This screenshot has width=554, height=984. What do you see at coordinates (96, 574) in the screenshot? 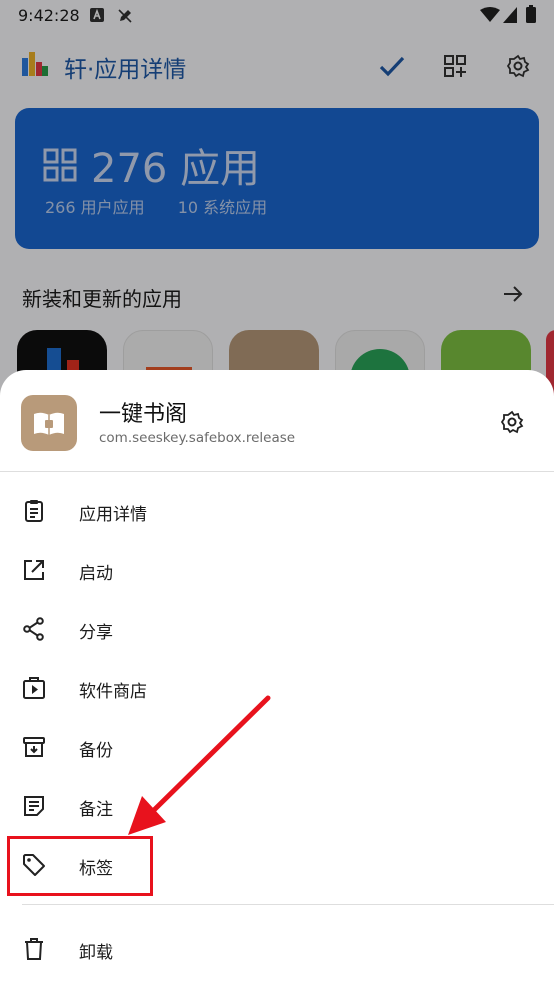
I see `menu-item-label: 启动` at bounding box center [96, 574].